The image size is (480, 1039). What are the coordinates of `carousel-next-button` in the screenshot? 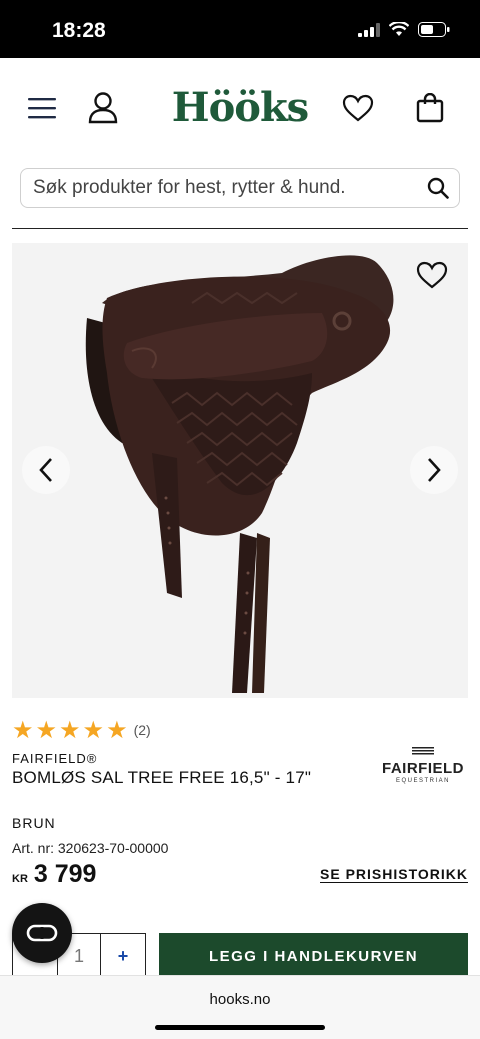 It's located at (434, 470).